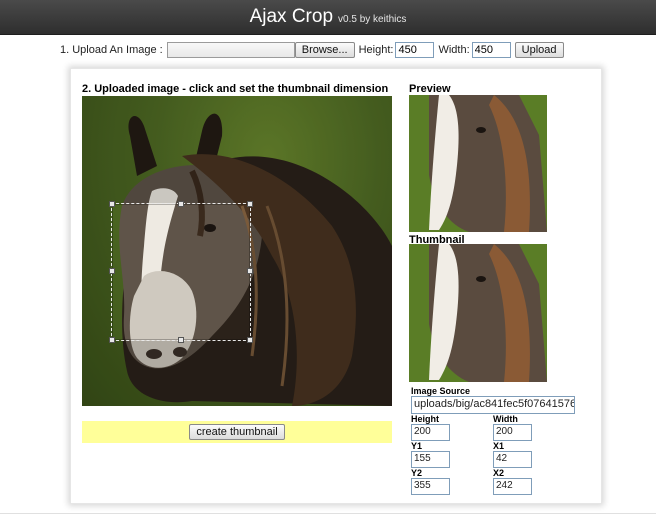  I want to click on image-source-label: Image Source, so click(441, 391).